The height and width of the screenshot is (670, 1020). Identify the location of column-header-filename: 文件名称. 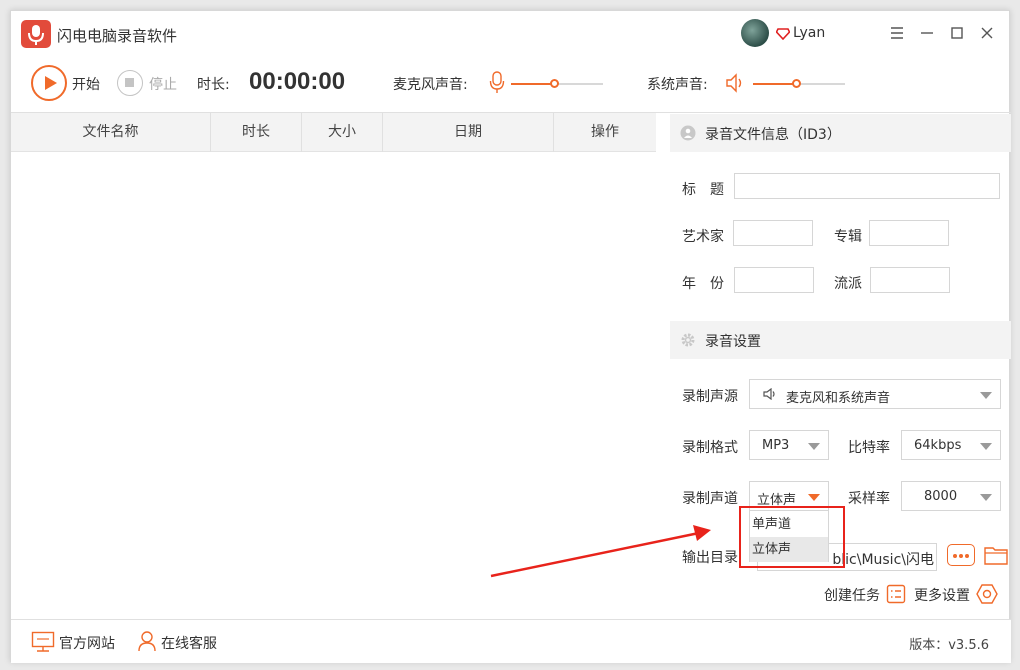
(111, 132).